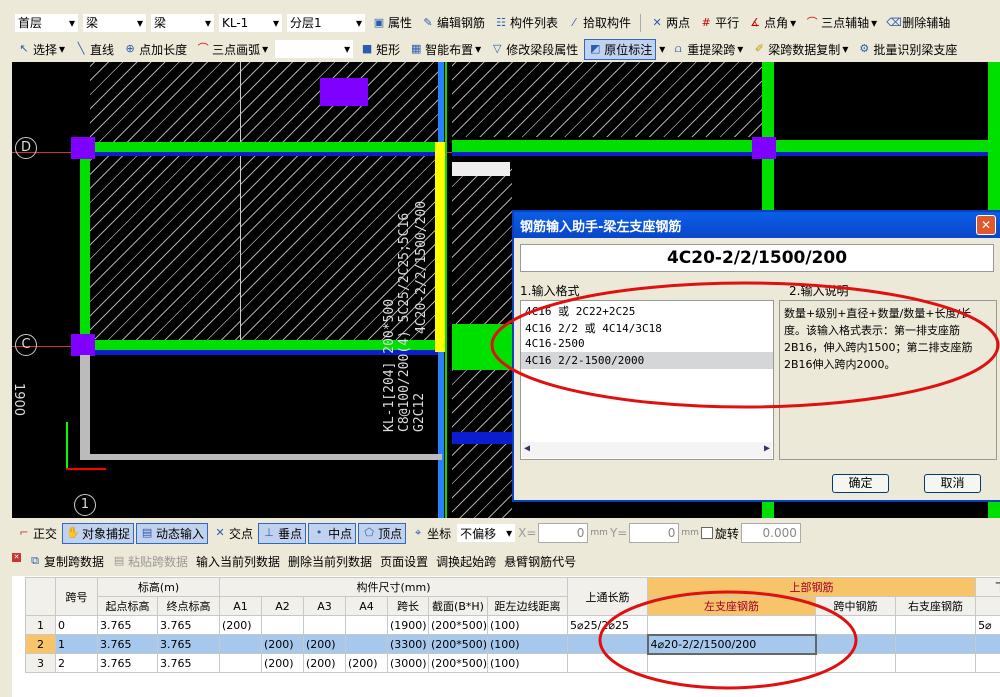 The width and height of the screenshot is (1000, 697). What do you see at coordinates (250, 22) in the screenshot?
I see `member-select: KL-1 ▾` at bounding box center [250, 22].